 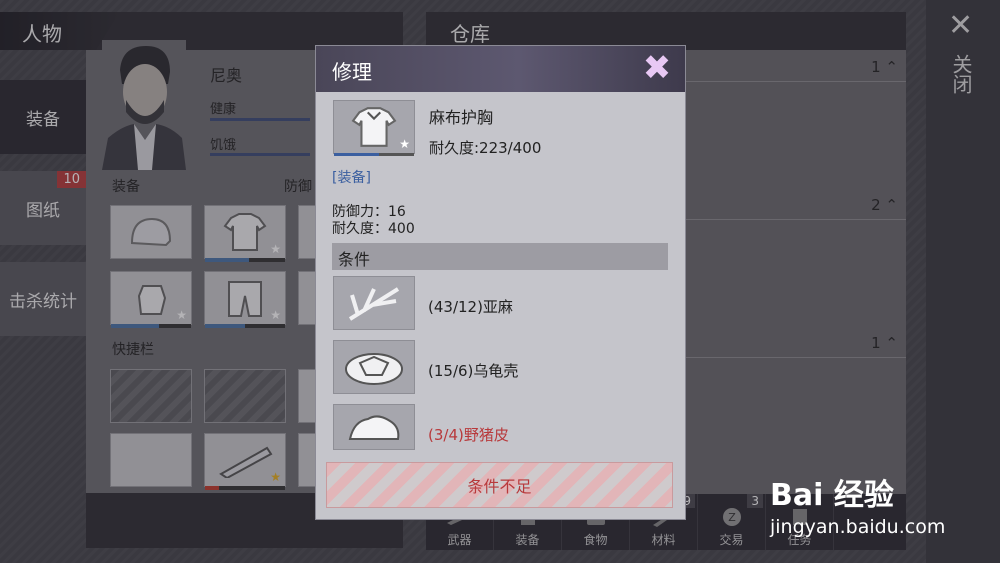 What do you see at coordinates (351, 178) in the screenshot?
I see `repair-item-category: [装备]` at bounding box center [351, 178].